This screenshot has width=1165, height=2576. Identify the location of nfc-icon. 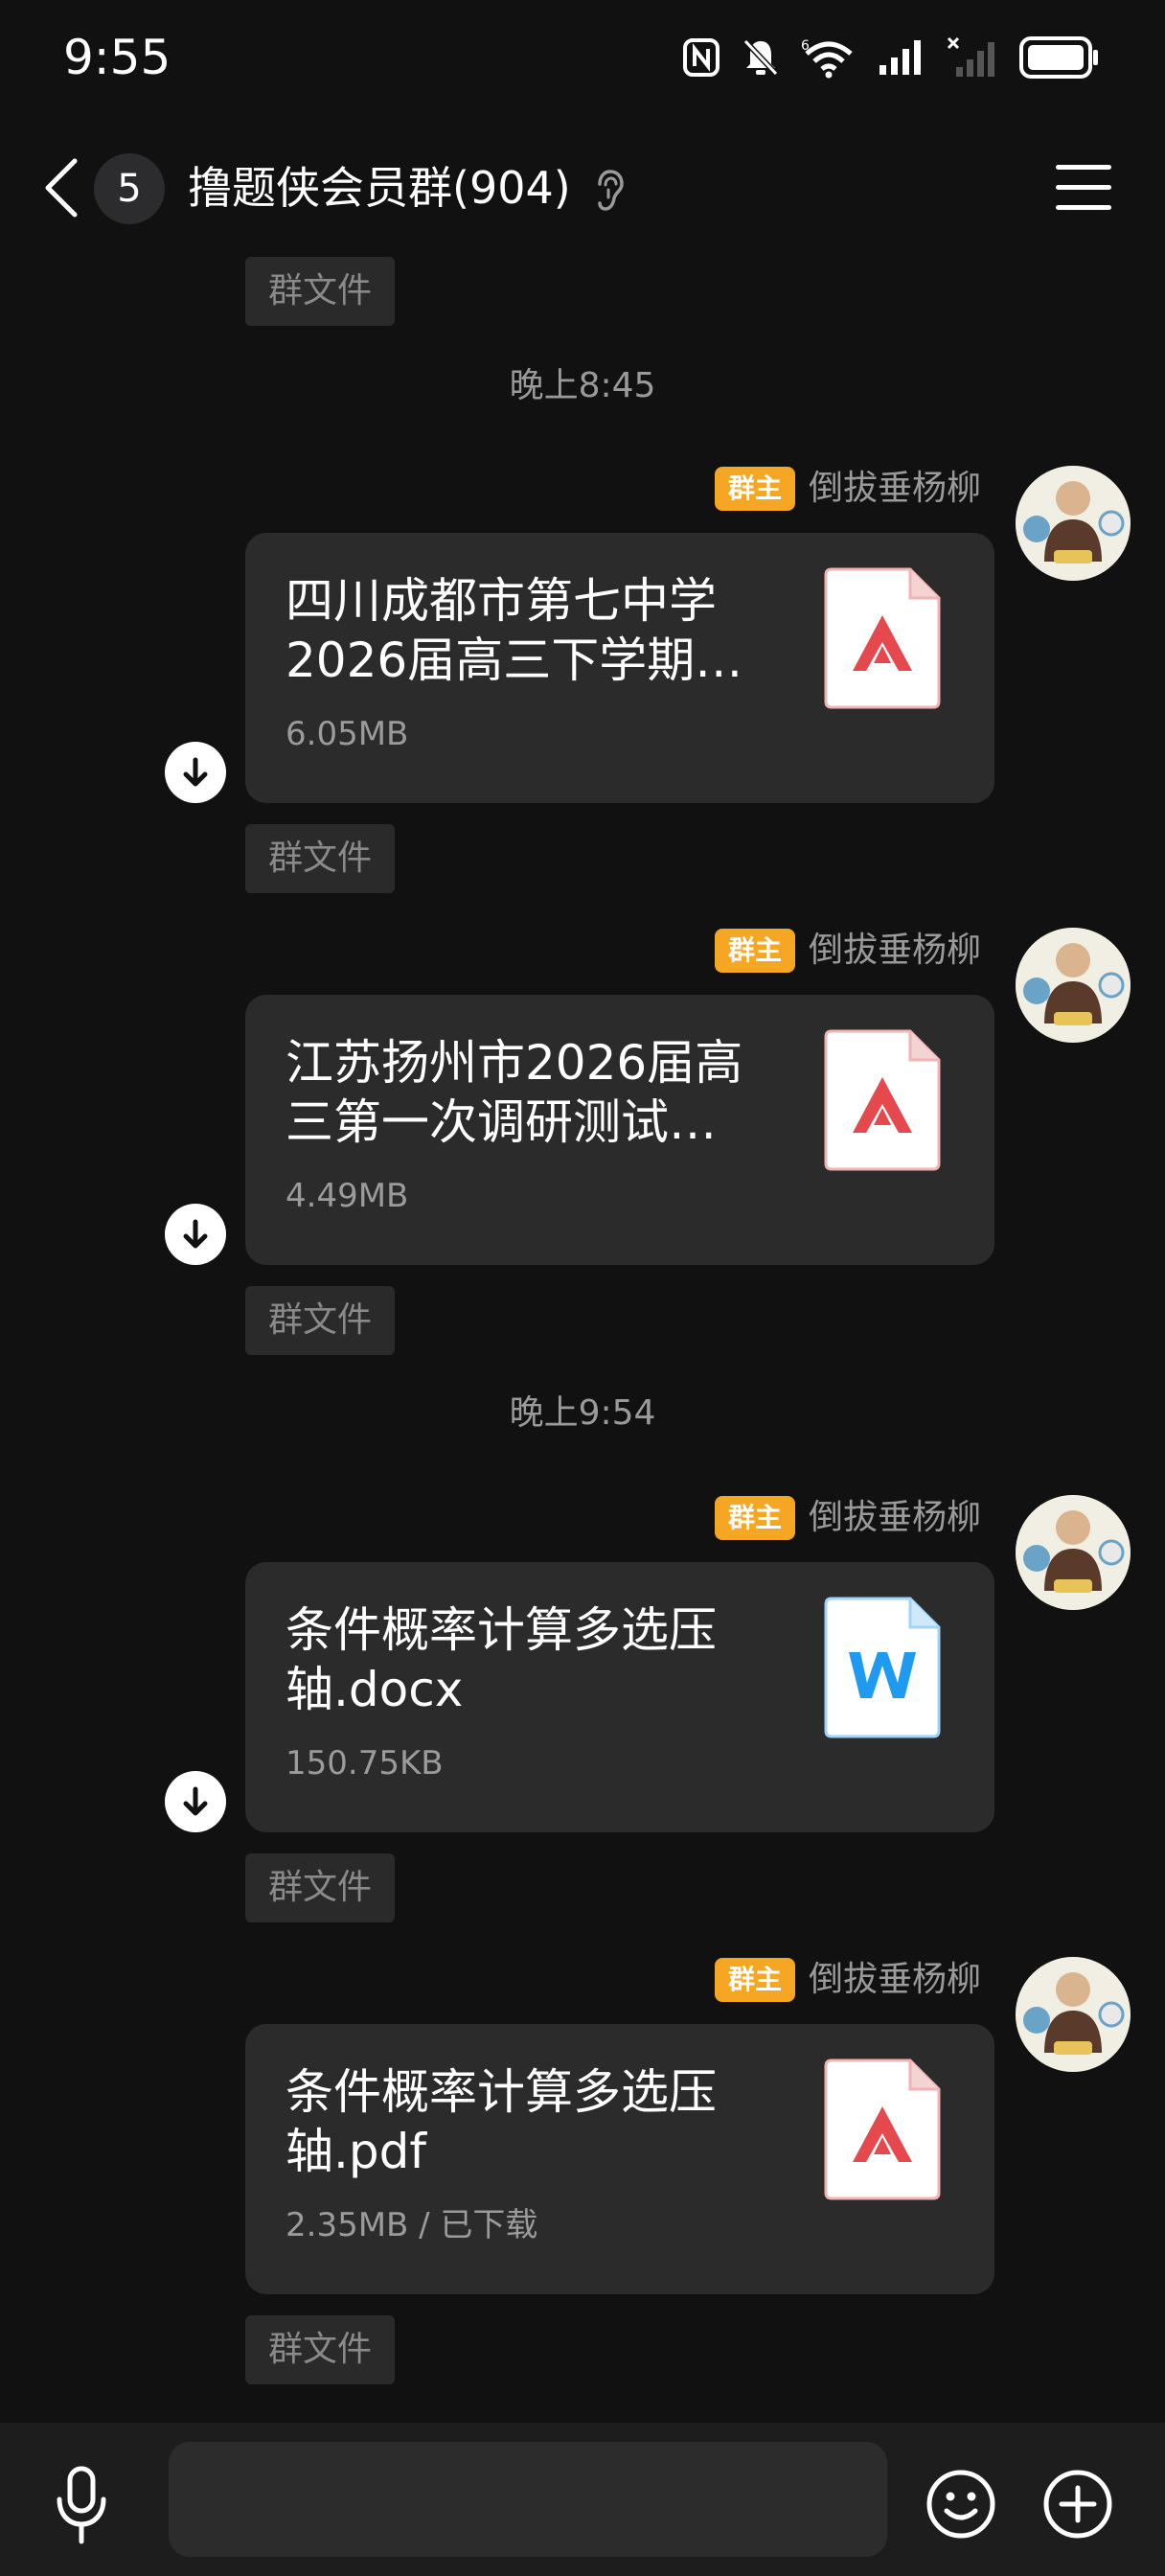
(701, 57).